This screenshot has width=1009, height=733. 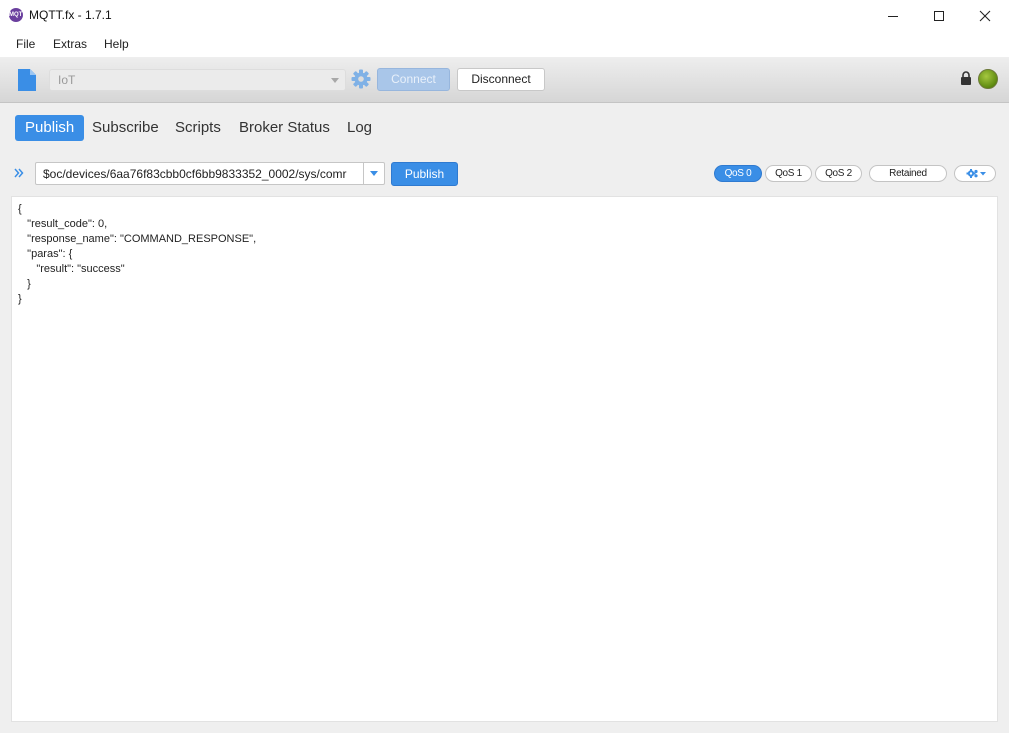 I want to click on qos-0-toggle: QoS 0, so click(x=738, y=173).